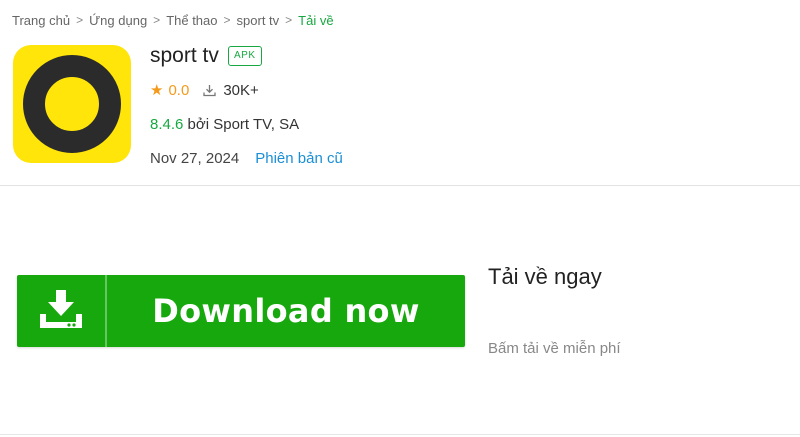 Image resolution: width=800 pixels, height=437 pixels. Describe the element at coordinates (41, 20) in the screenshot. I see `breadcrumb-home: Trang chủ` at that location.